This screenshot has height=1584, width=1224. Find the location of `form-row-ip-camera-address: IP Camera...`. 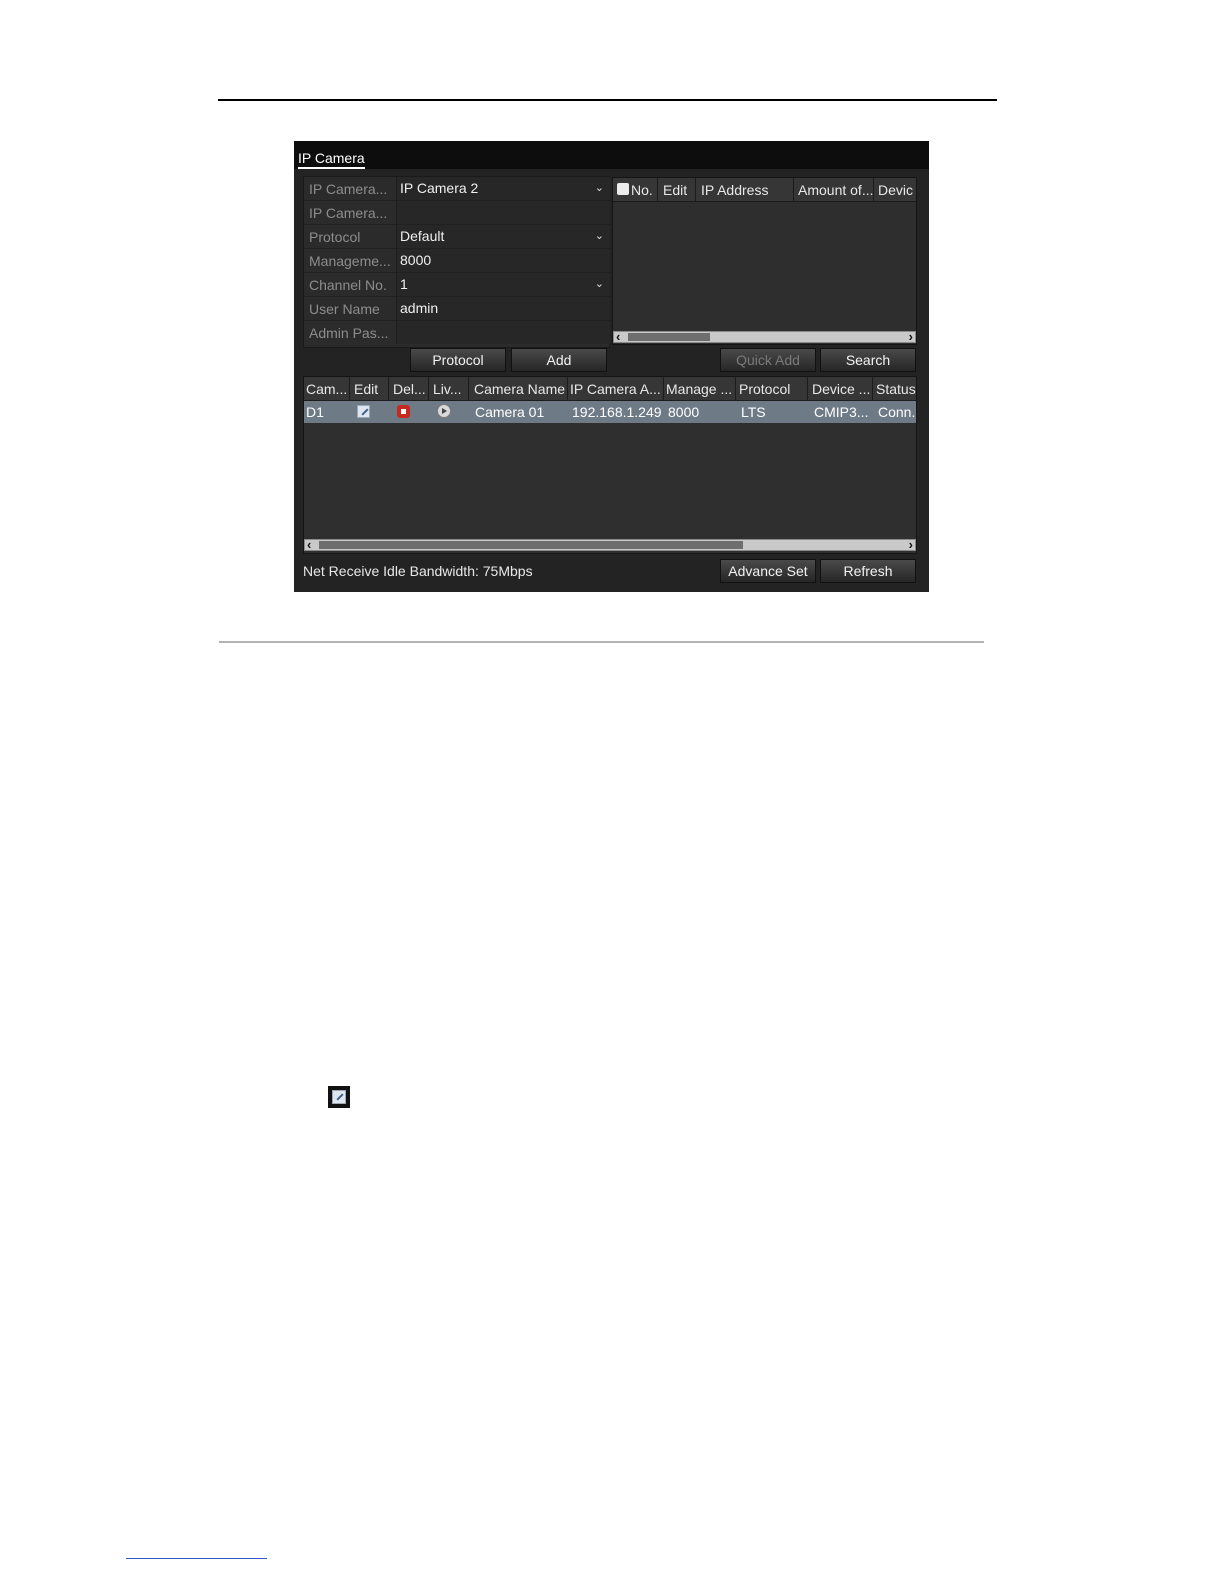

form-row-ip-camera-address: IP Camera... is located at coordinates (457, 213).